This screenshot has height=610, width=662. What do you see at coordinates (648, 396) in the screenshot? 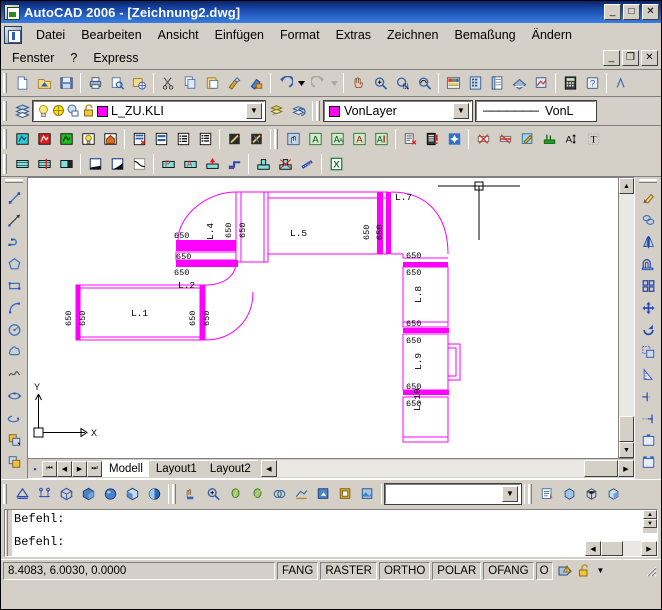
I see `trim-icon` at bounding box center [648, 396].